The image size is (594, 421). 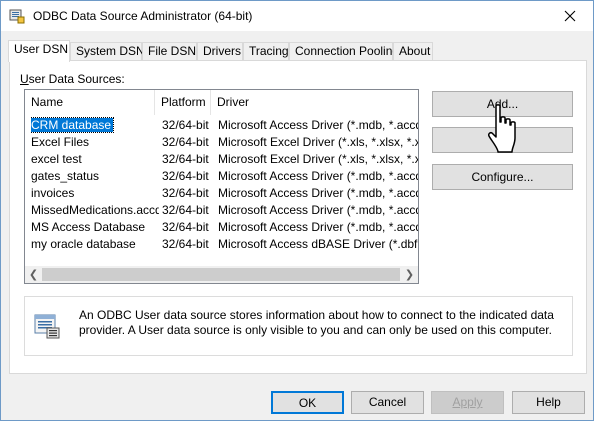 I want to click on data-source-info-icon, so click(x=47, y=326).